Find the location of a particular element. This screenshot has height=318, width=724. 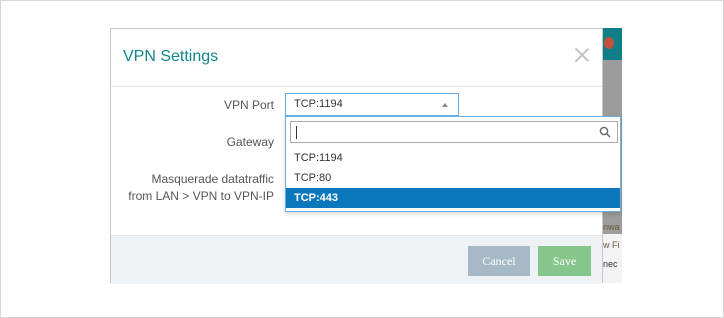

masquerade-label-line2: from LAN > VPN to VPN-IP is located at coordinates (201, 196).